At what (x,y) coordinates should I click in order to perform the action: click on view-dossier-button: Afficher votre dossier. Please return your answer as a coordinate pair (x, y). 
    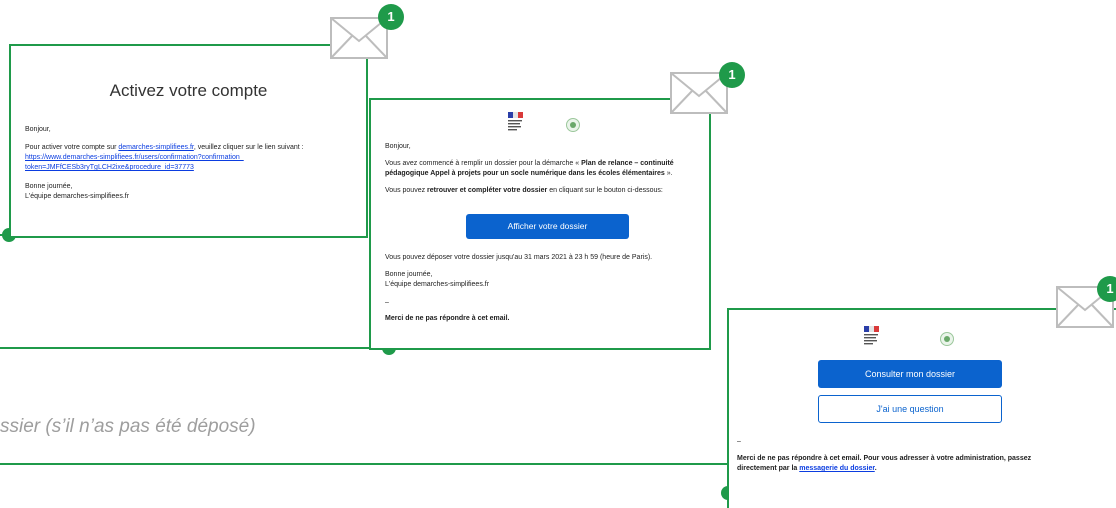
    Looking at the image, I should click on (547, 226).